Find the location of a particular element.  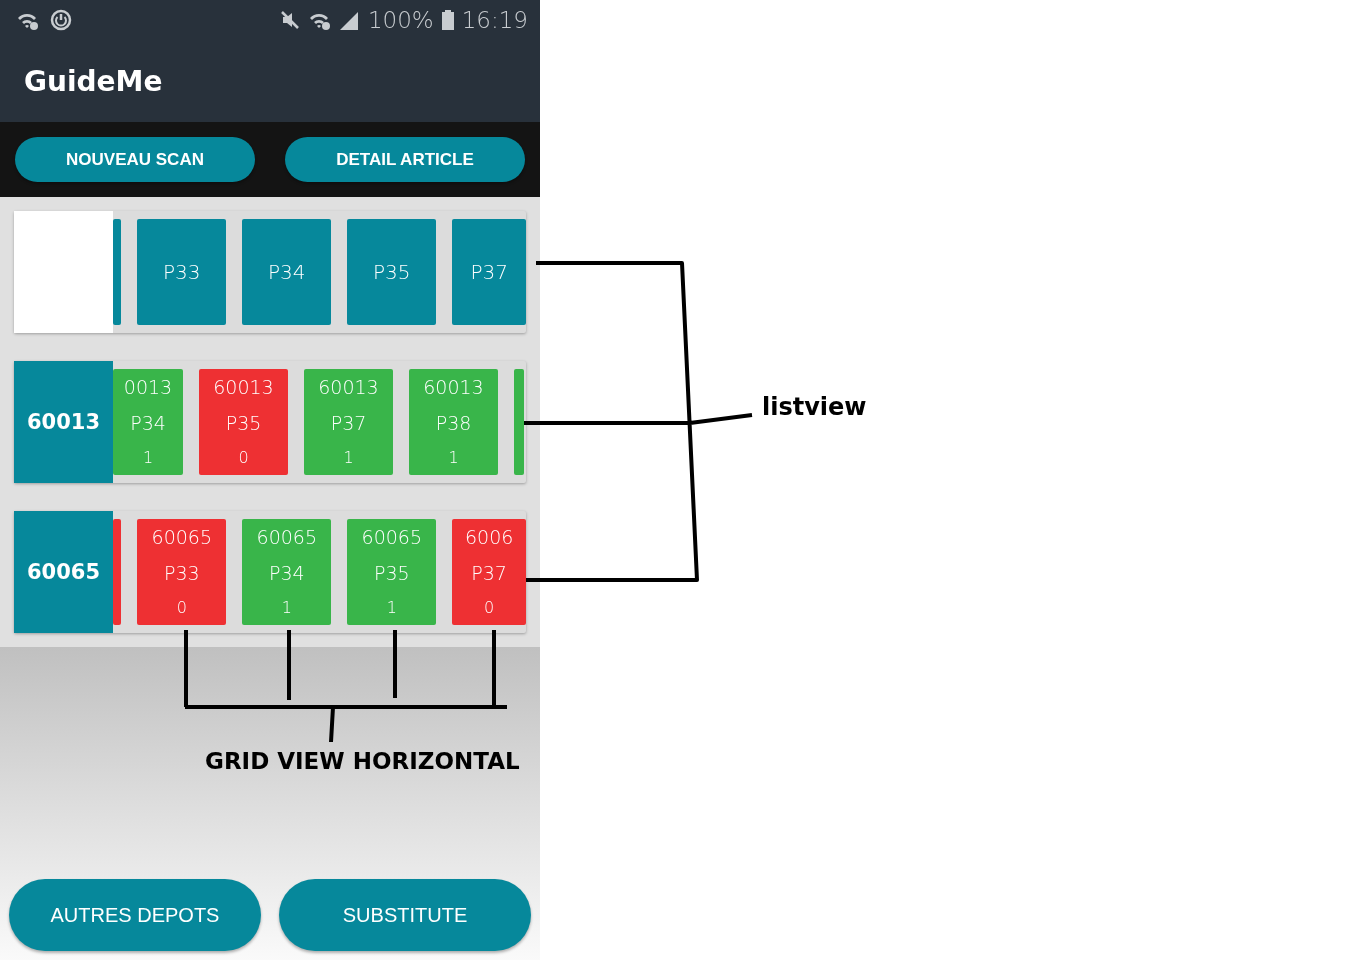

grid-tile: 6006 P37 0 is located at coordinates (489, 572).